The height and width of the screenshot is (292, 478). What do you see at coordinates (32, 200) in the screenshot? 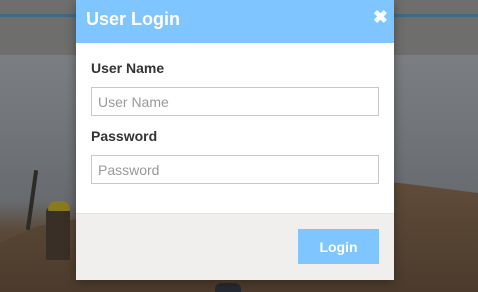
I see `photo-pole` at bounding box center [32, 200].